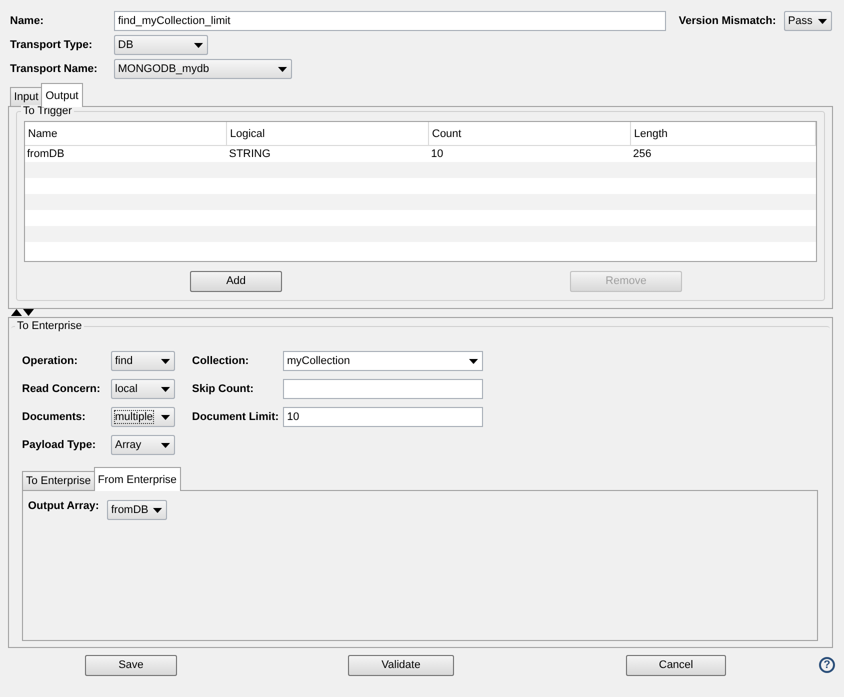 The width and height of the screenshot is (844, 697). I want to click on transport-name-dropdown: MONGODB_mydb, so click(203, 69).